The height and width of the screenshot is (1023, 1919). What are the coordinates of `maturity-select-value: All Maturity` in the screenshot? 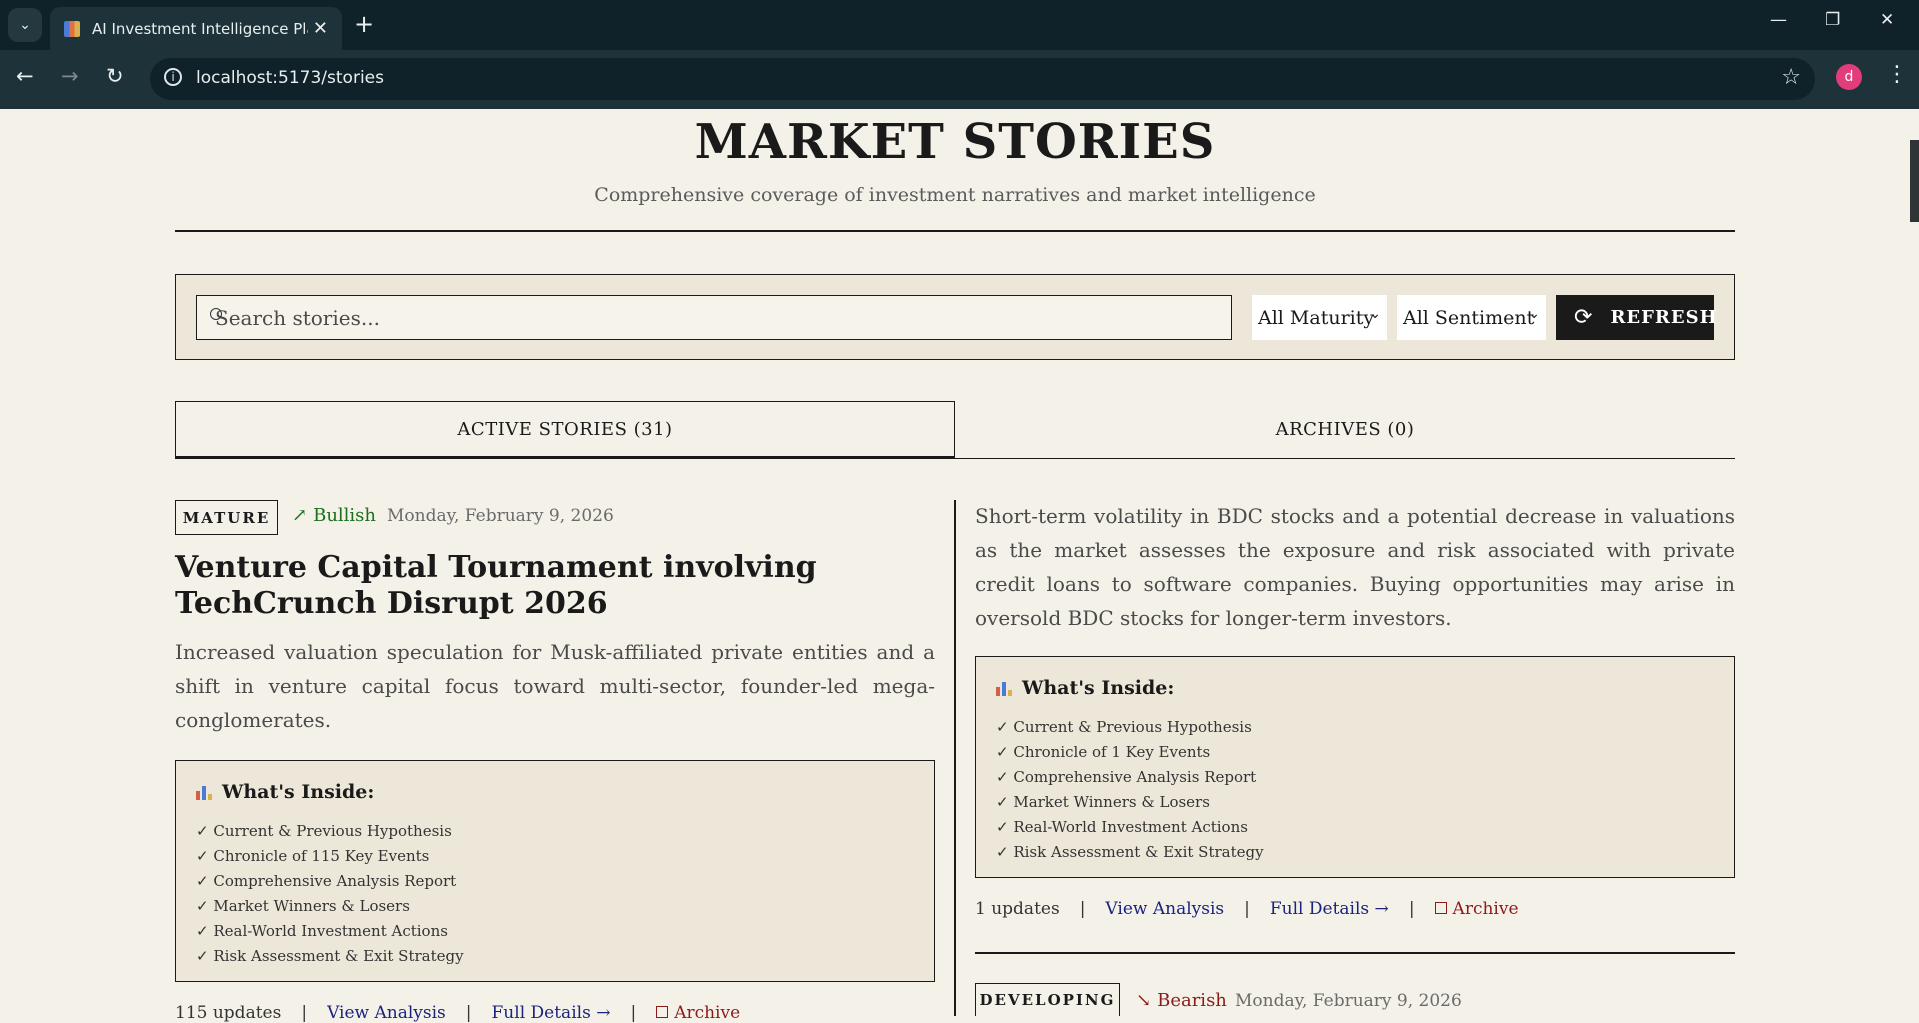 It's located at (1316, 317).